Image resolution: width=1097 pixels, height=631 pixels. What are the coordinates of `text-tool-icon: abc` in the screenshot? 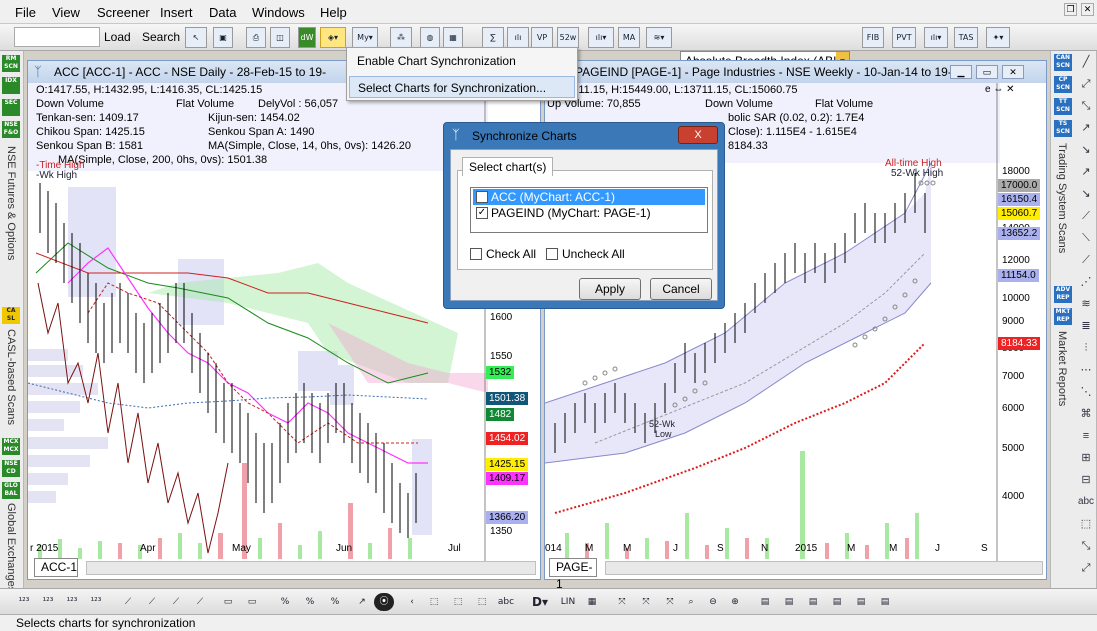 It's located at (1086, 502).